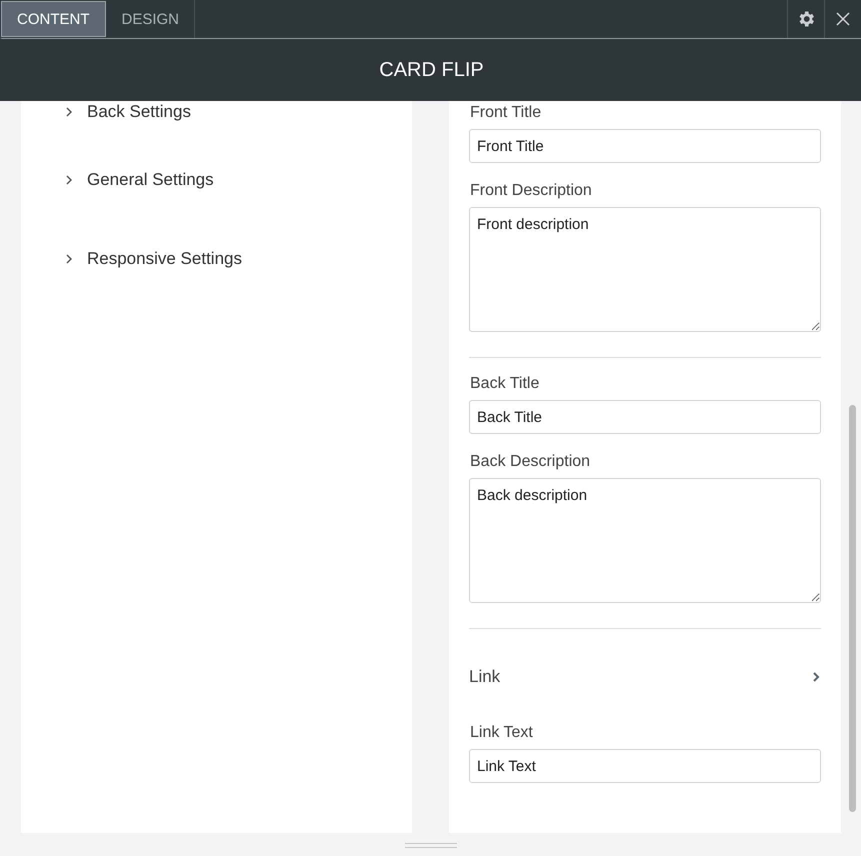 The width and height of the screenshot is (861, 856). I want to click on field-label: Back Description, so click(531, 462).